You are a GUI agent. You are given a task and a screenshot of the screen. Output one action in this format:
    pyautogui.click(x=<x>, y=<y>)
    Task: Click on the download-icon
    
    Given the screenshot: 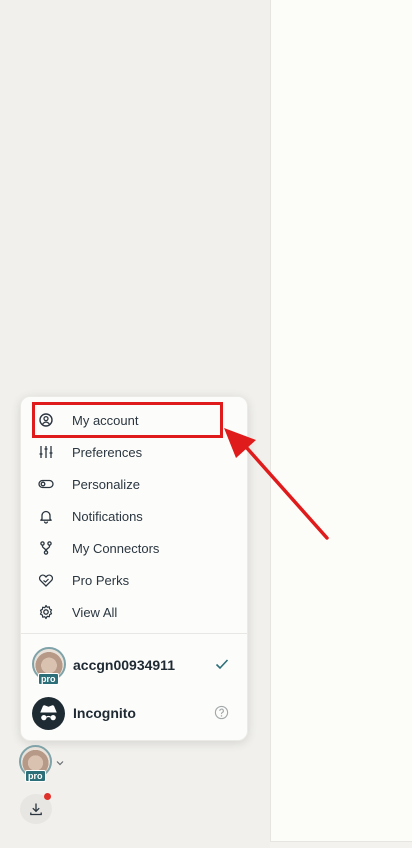 What is the action you would take?
    pyautogui.click(x=36, y=809)
    